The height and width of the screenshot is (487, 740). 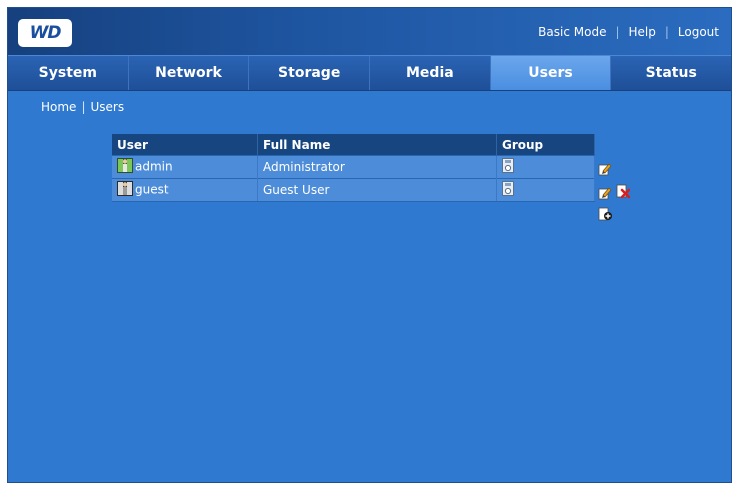 What do you see at coordinates (377, 167) in the screenshot?
I see `full-name-cell: Administrator` at bounding box center [377, 167].